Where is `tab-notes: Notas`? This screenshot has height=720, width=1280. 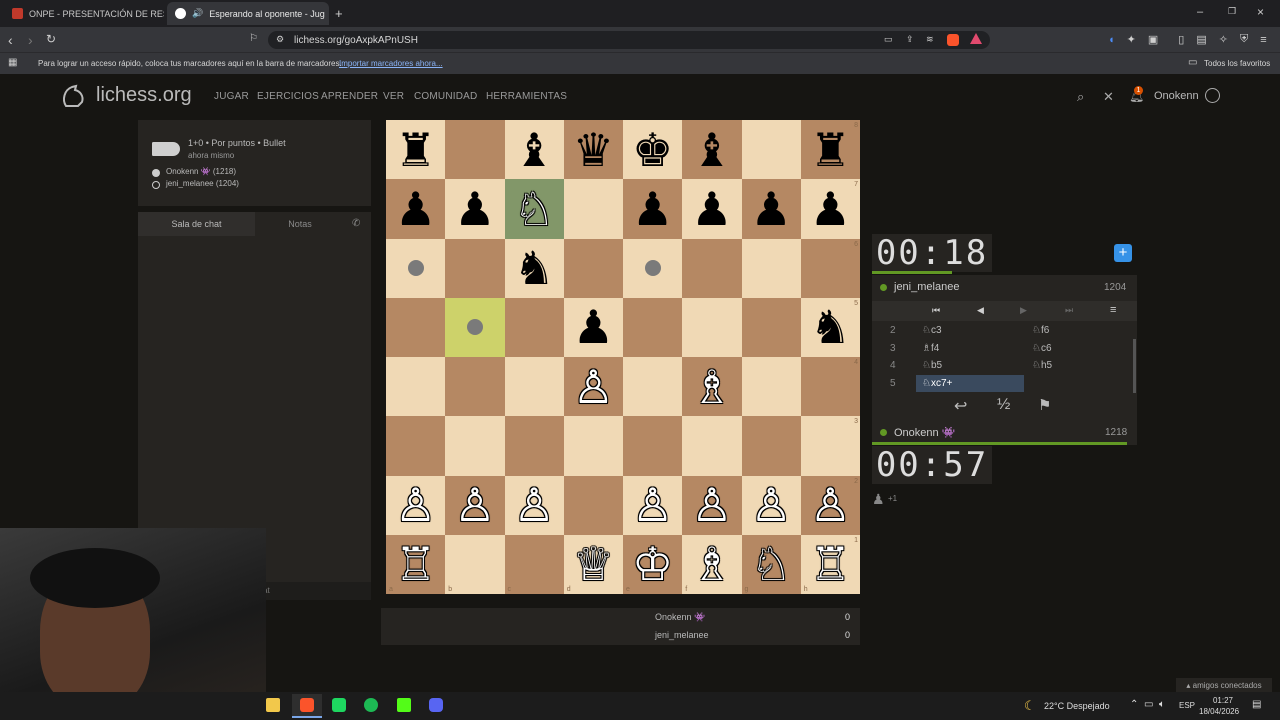
tab-notes: Notas is located at coordinates (300, 224).